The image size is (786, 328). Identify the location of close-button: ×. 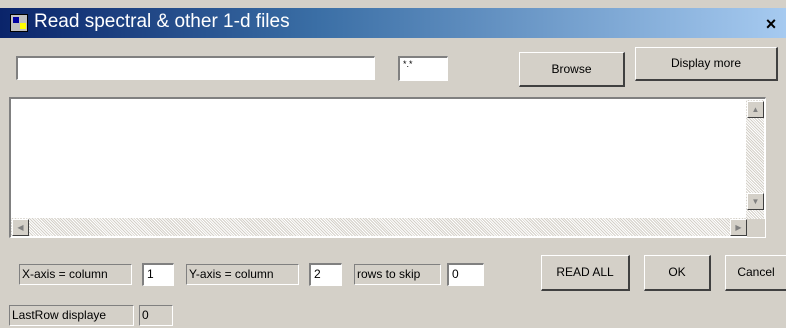
(771, 24).